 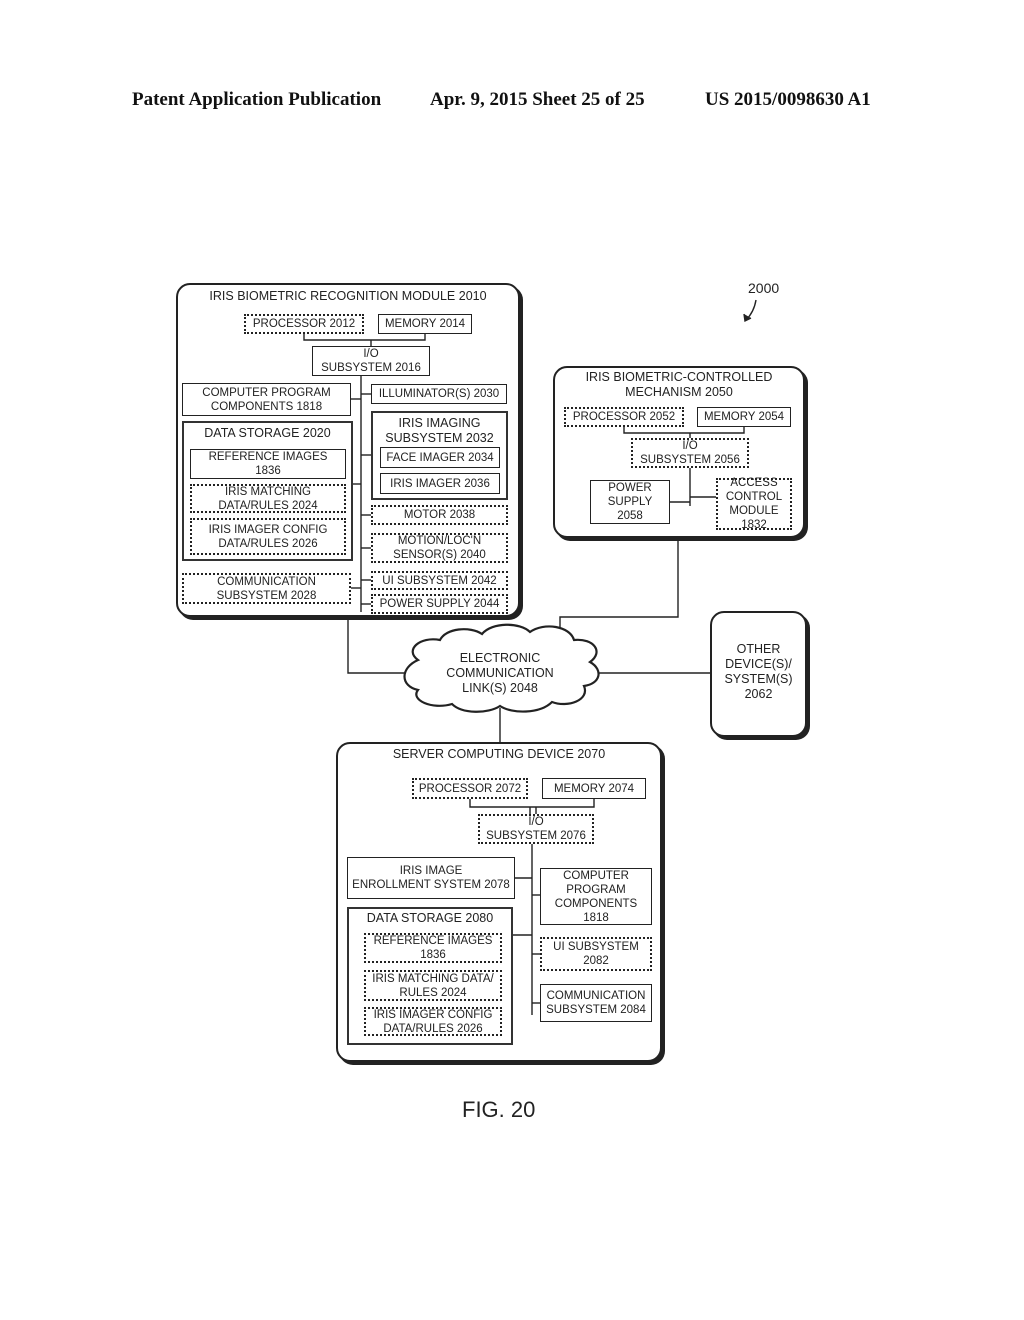 I want to click on io-subsystem-2016: I/O SUBSYSTEM 2016, so click(x=371, y=361).